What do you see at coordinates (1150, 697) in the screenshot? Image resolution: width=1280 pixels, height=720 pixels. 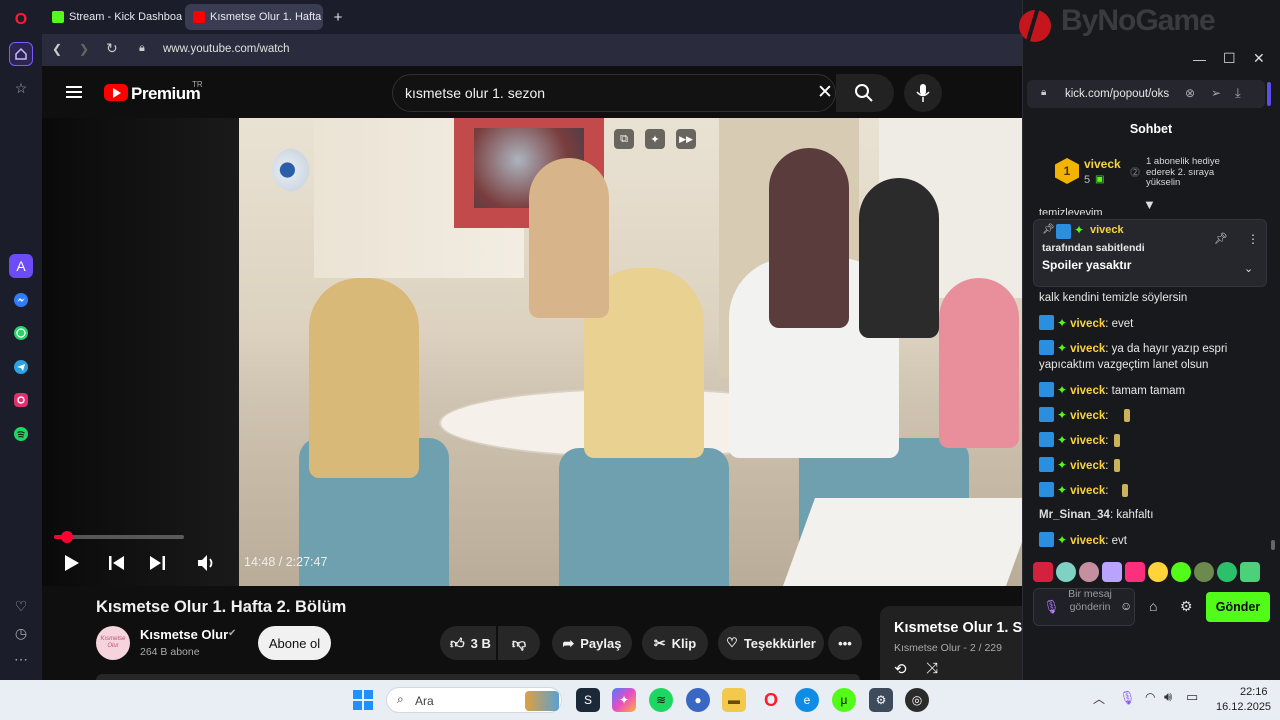 I see `wifi-icon: ◠` at bounding box center [1150, 697].